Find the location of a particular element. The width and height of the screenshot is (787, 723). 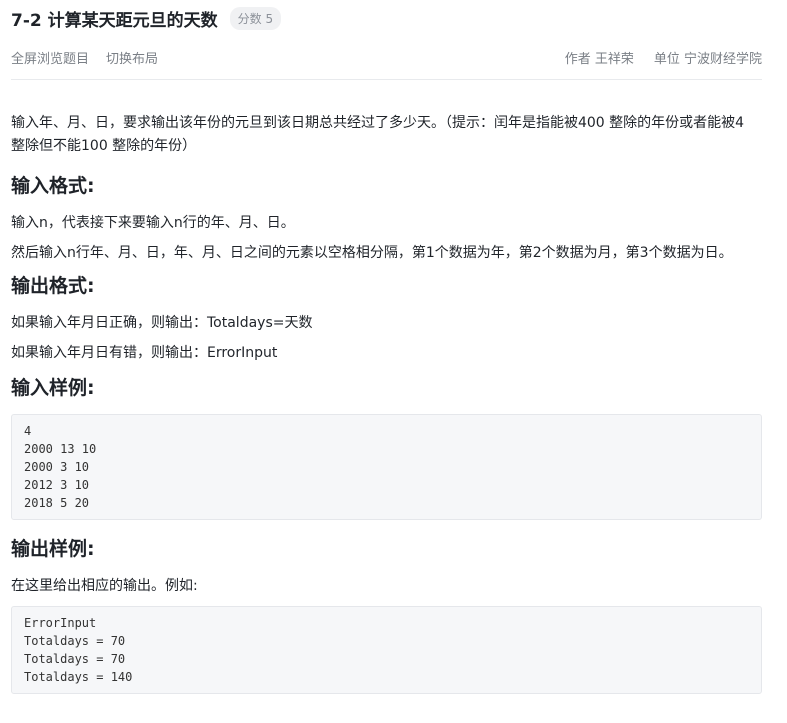

problem-meta: 作者 王祥荣 单位 宁波财经学院 is located at coordinates (663, 57).